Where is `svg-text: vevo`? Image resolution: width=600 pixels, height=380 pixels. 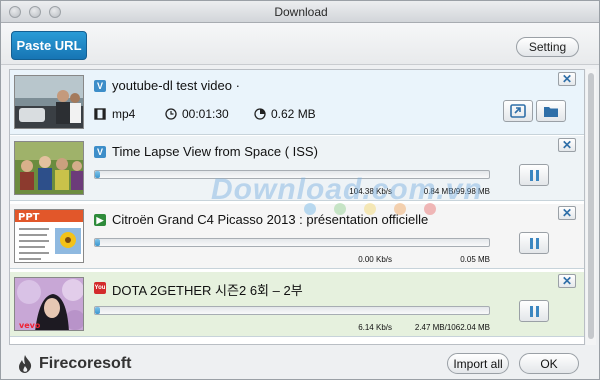
svg-text: vevo is located at coordinates (30, 325).